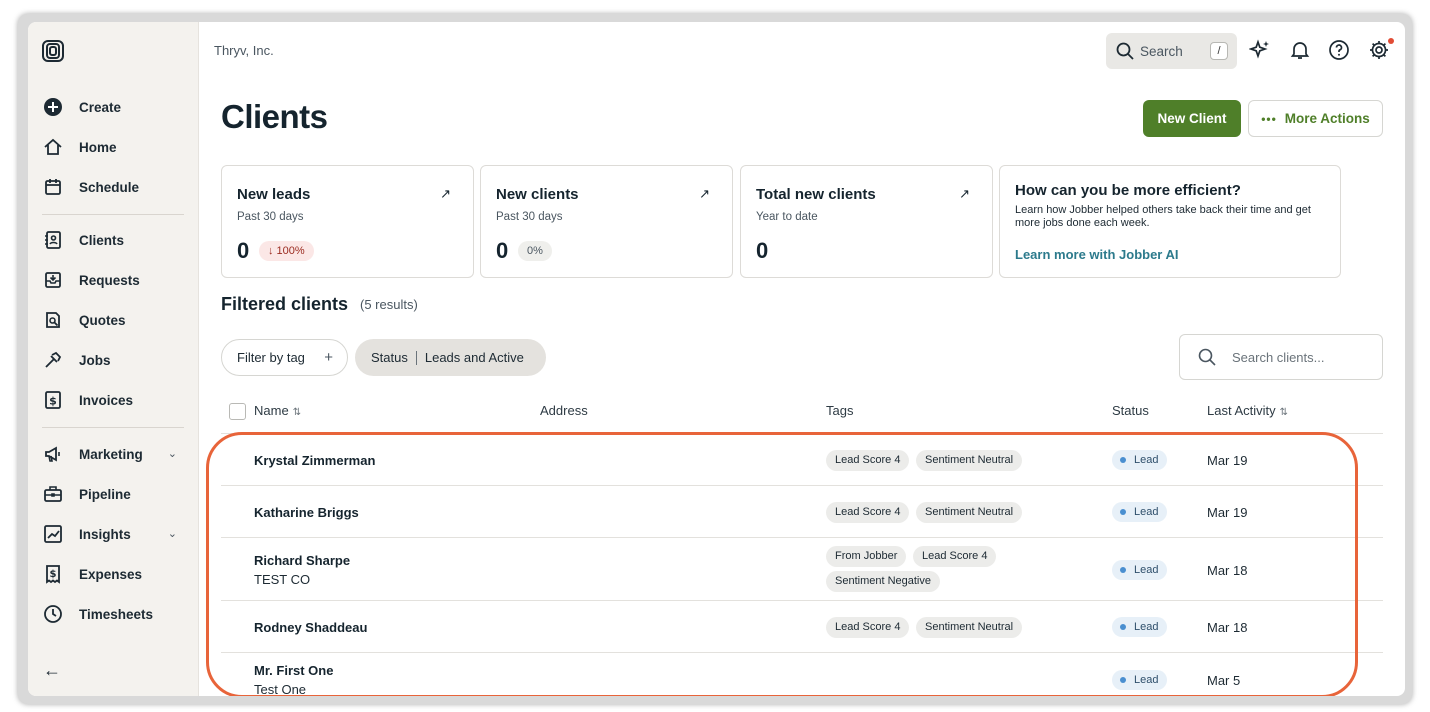  I want to click on clock-icon, so click(53, 614).